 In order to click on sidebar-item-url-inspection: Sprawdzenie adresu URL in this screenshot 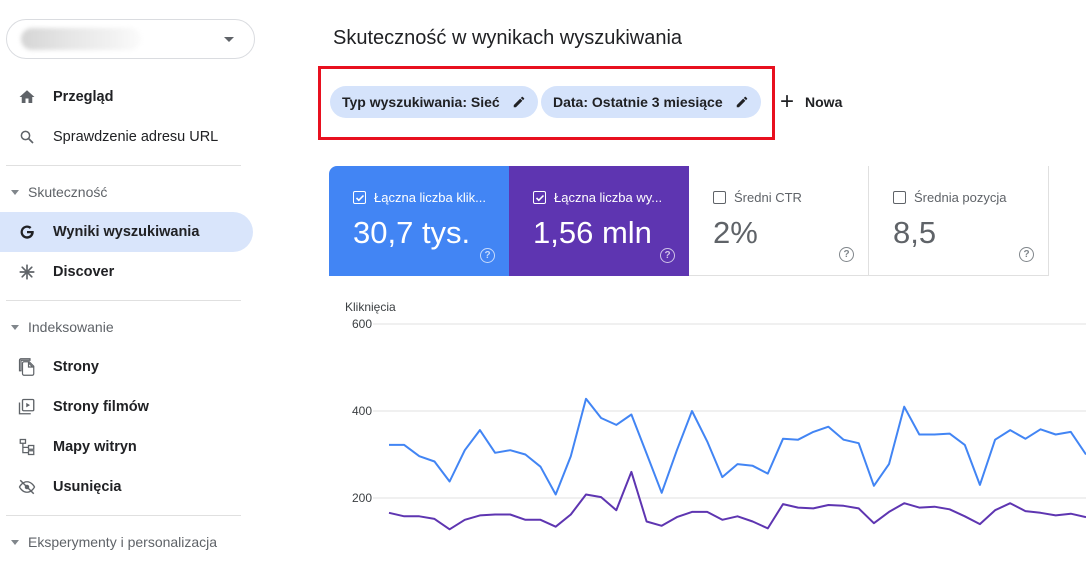, I will do `click(126, 137)`.